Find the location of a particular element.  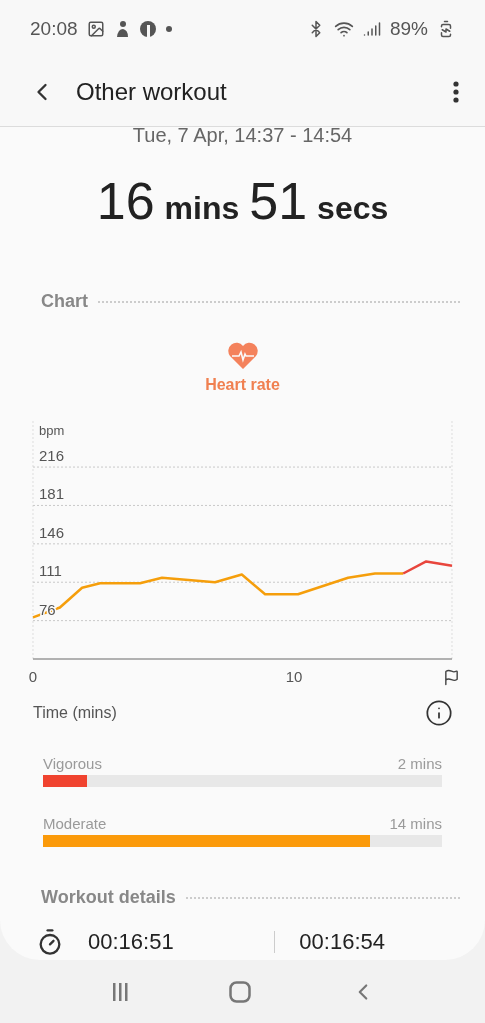

axis-unit: bpm is located at coordinates (52, 430).